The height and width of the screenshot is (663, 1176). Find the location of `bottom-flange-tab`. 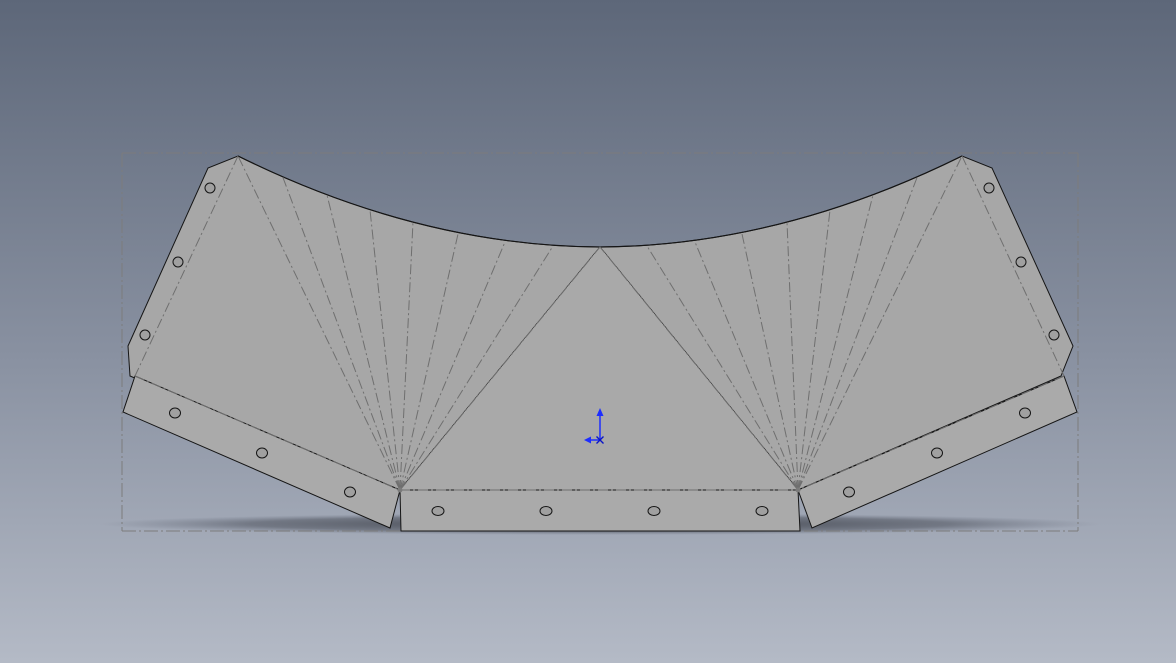

bottom-flange-tab is located at coordinates (600, 510).